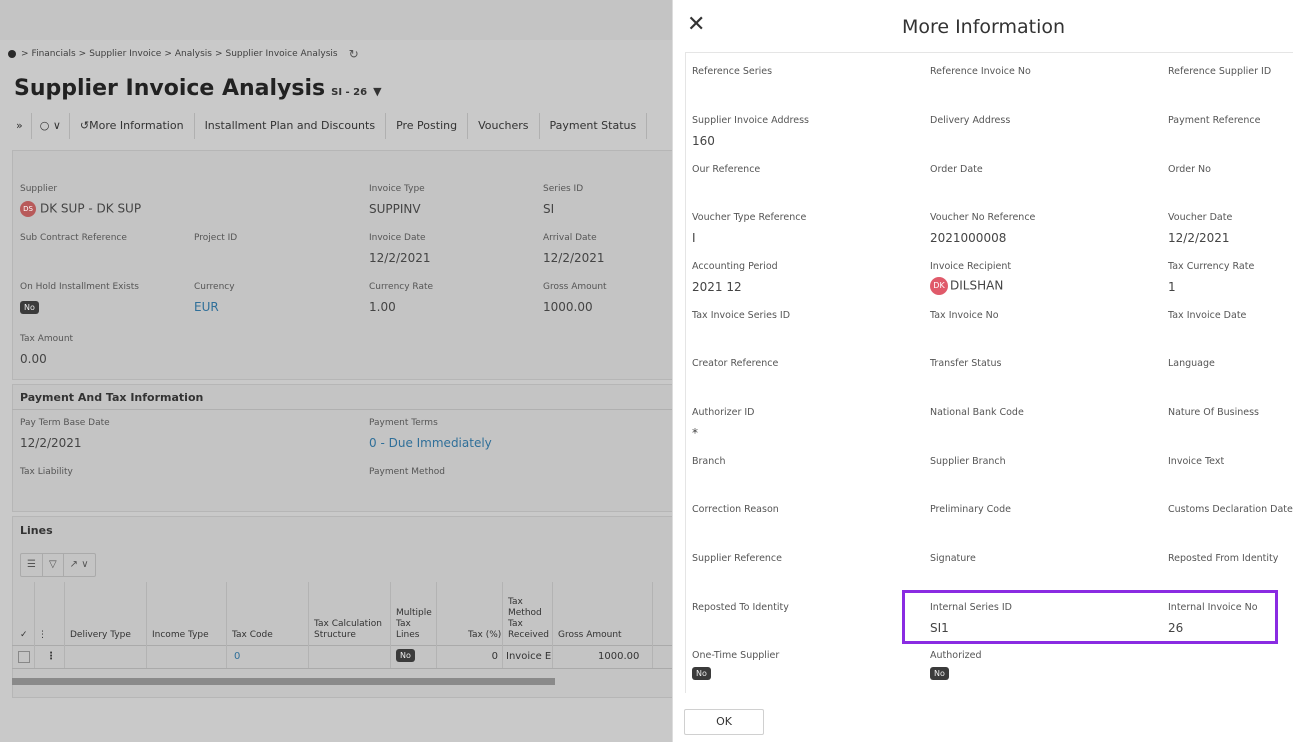  What do you see at coordinates (953, 558) in the screenshot?
I see `field-signature: Signature` at bounding box center [953, 558].